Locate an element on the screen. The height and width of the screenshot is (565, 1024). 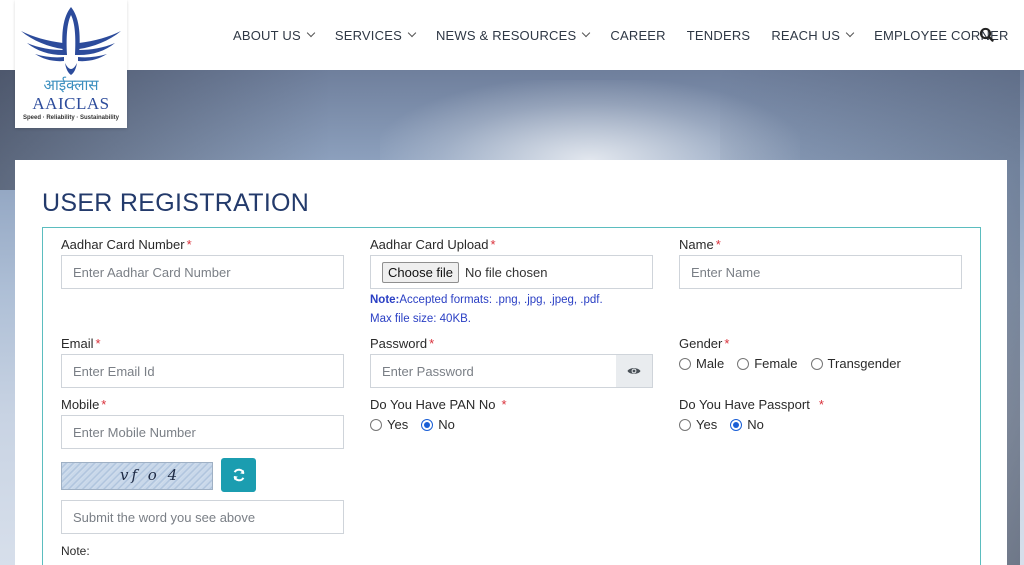
nav-item-tenders: TENDERS is located at coordinates (719, 35).